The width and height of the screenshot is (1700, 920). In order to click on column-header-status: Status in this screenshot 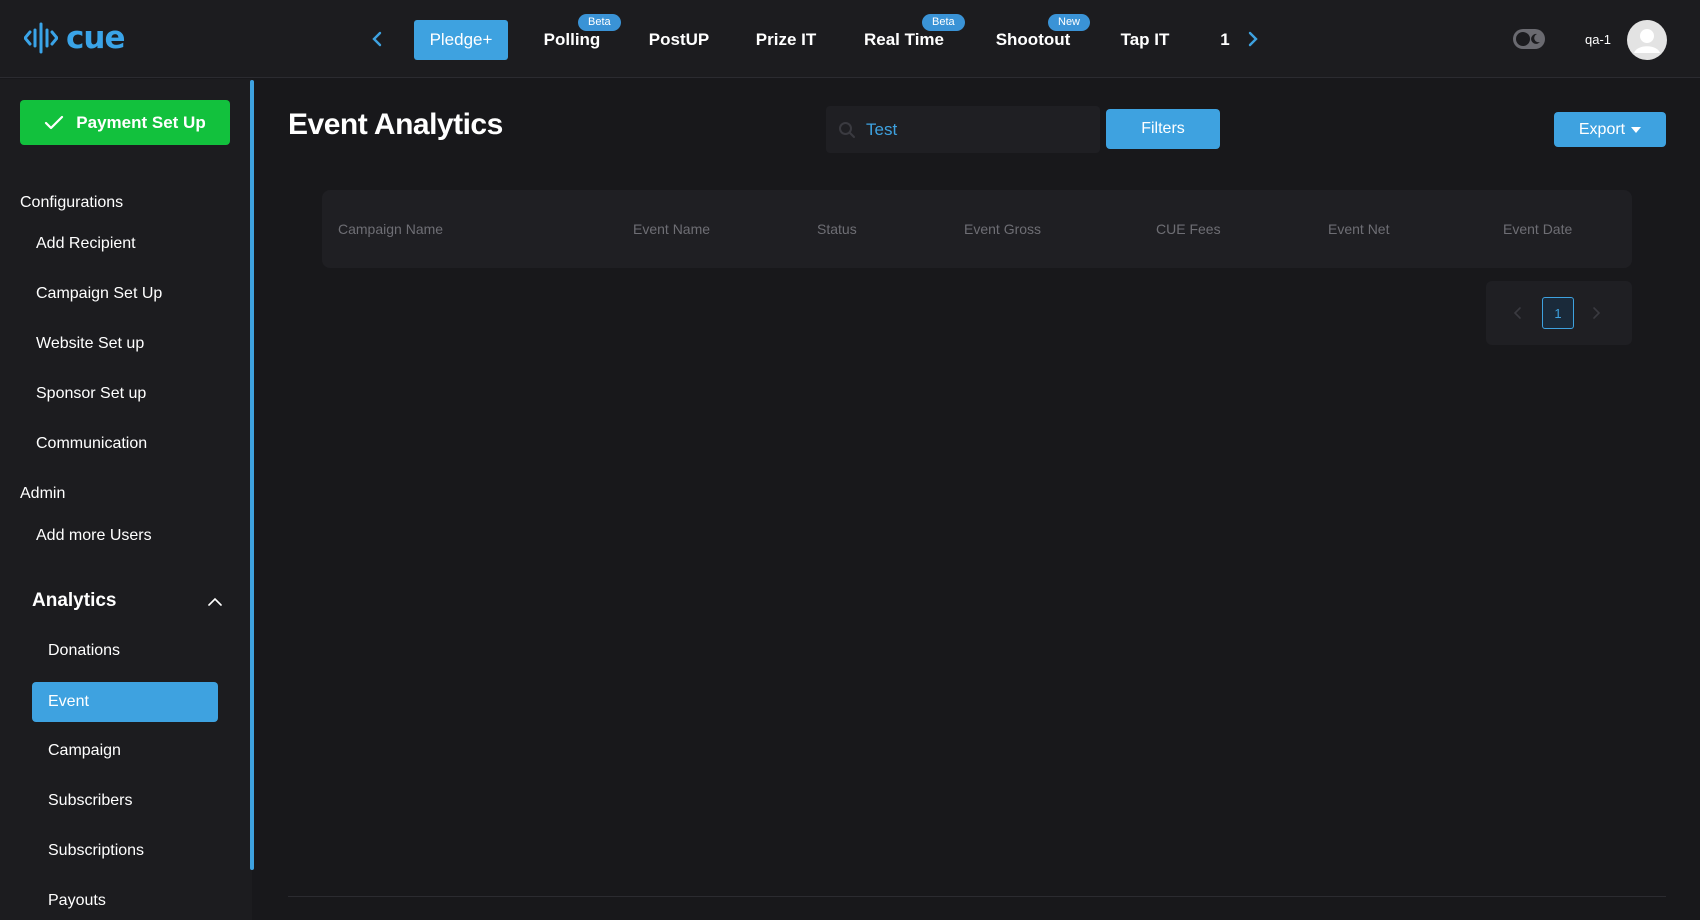, I will do `click(837, 229)`.